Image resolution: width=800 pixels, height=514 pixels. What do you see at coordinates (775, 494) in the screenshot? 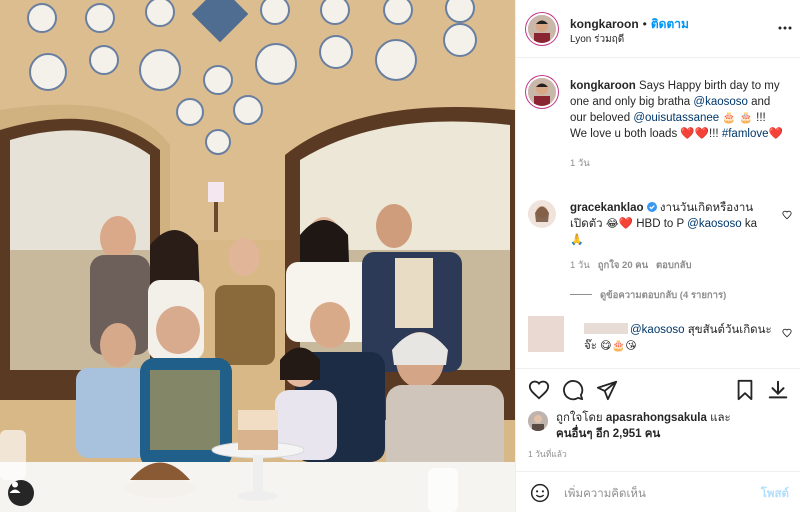
I see `post-comment-button: โพสต์` at bounding box center [775, 494].